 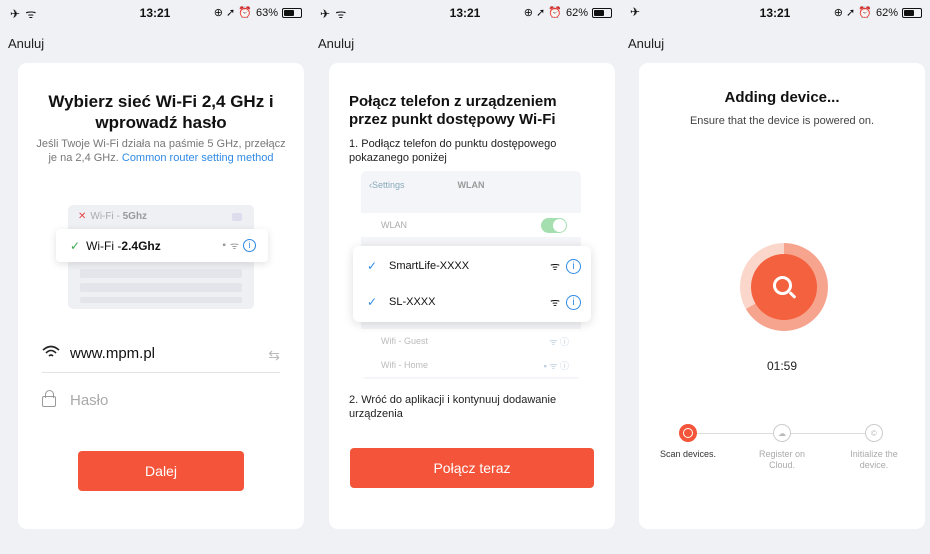 I want to click on wifi-24-band: 2.4Ghz, so click(x=141, y=245).